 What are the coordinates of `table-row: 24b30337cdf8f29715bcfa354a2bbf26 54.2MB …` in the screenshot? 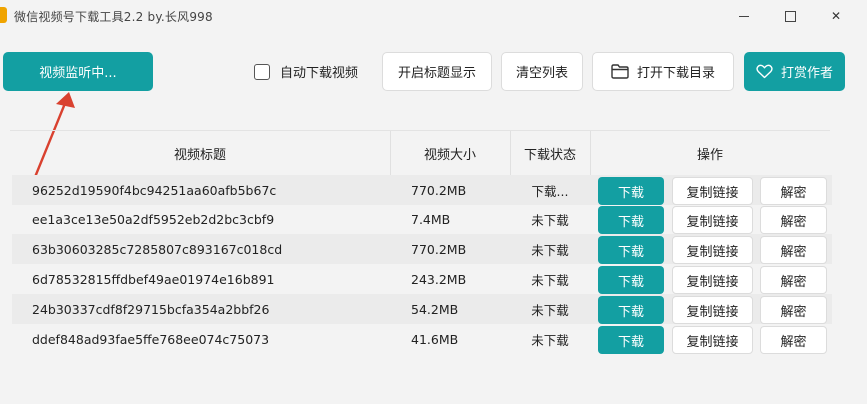 It's located at (422, 309).